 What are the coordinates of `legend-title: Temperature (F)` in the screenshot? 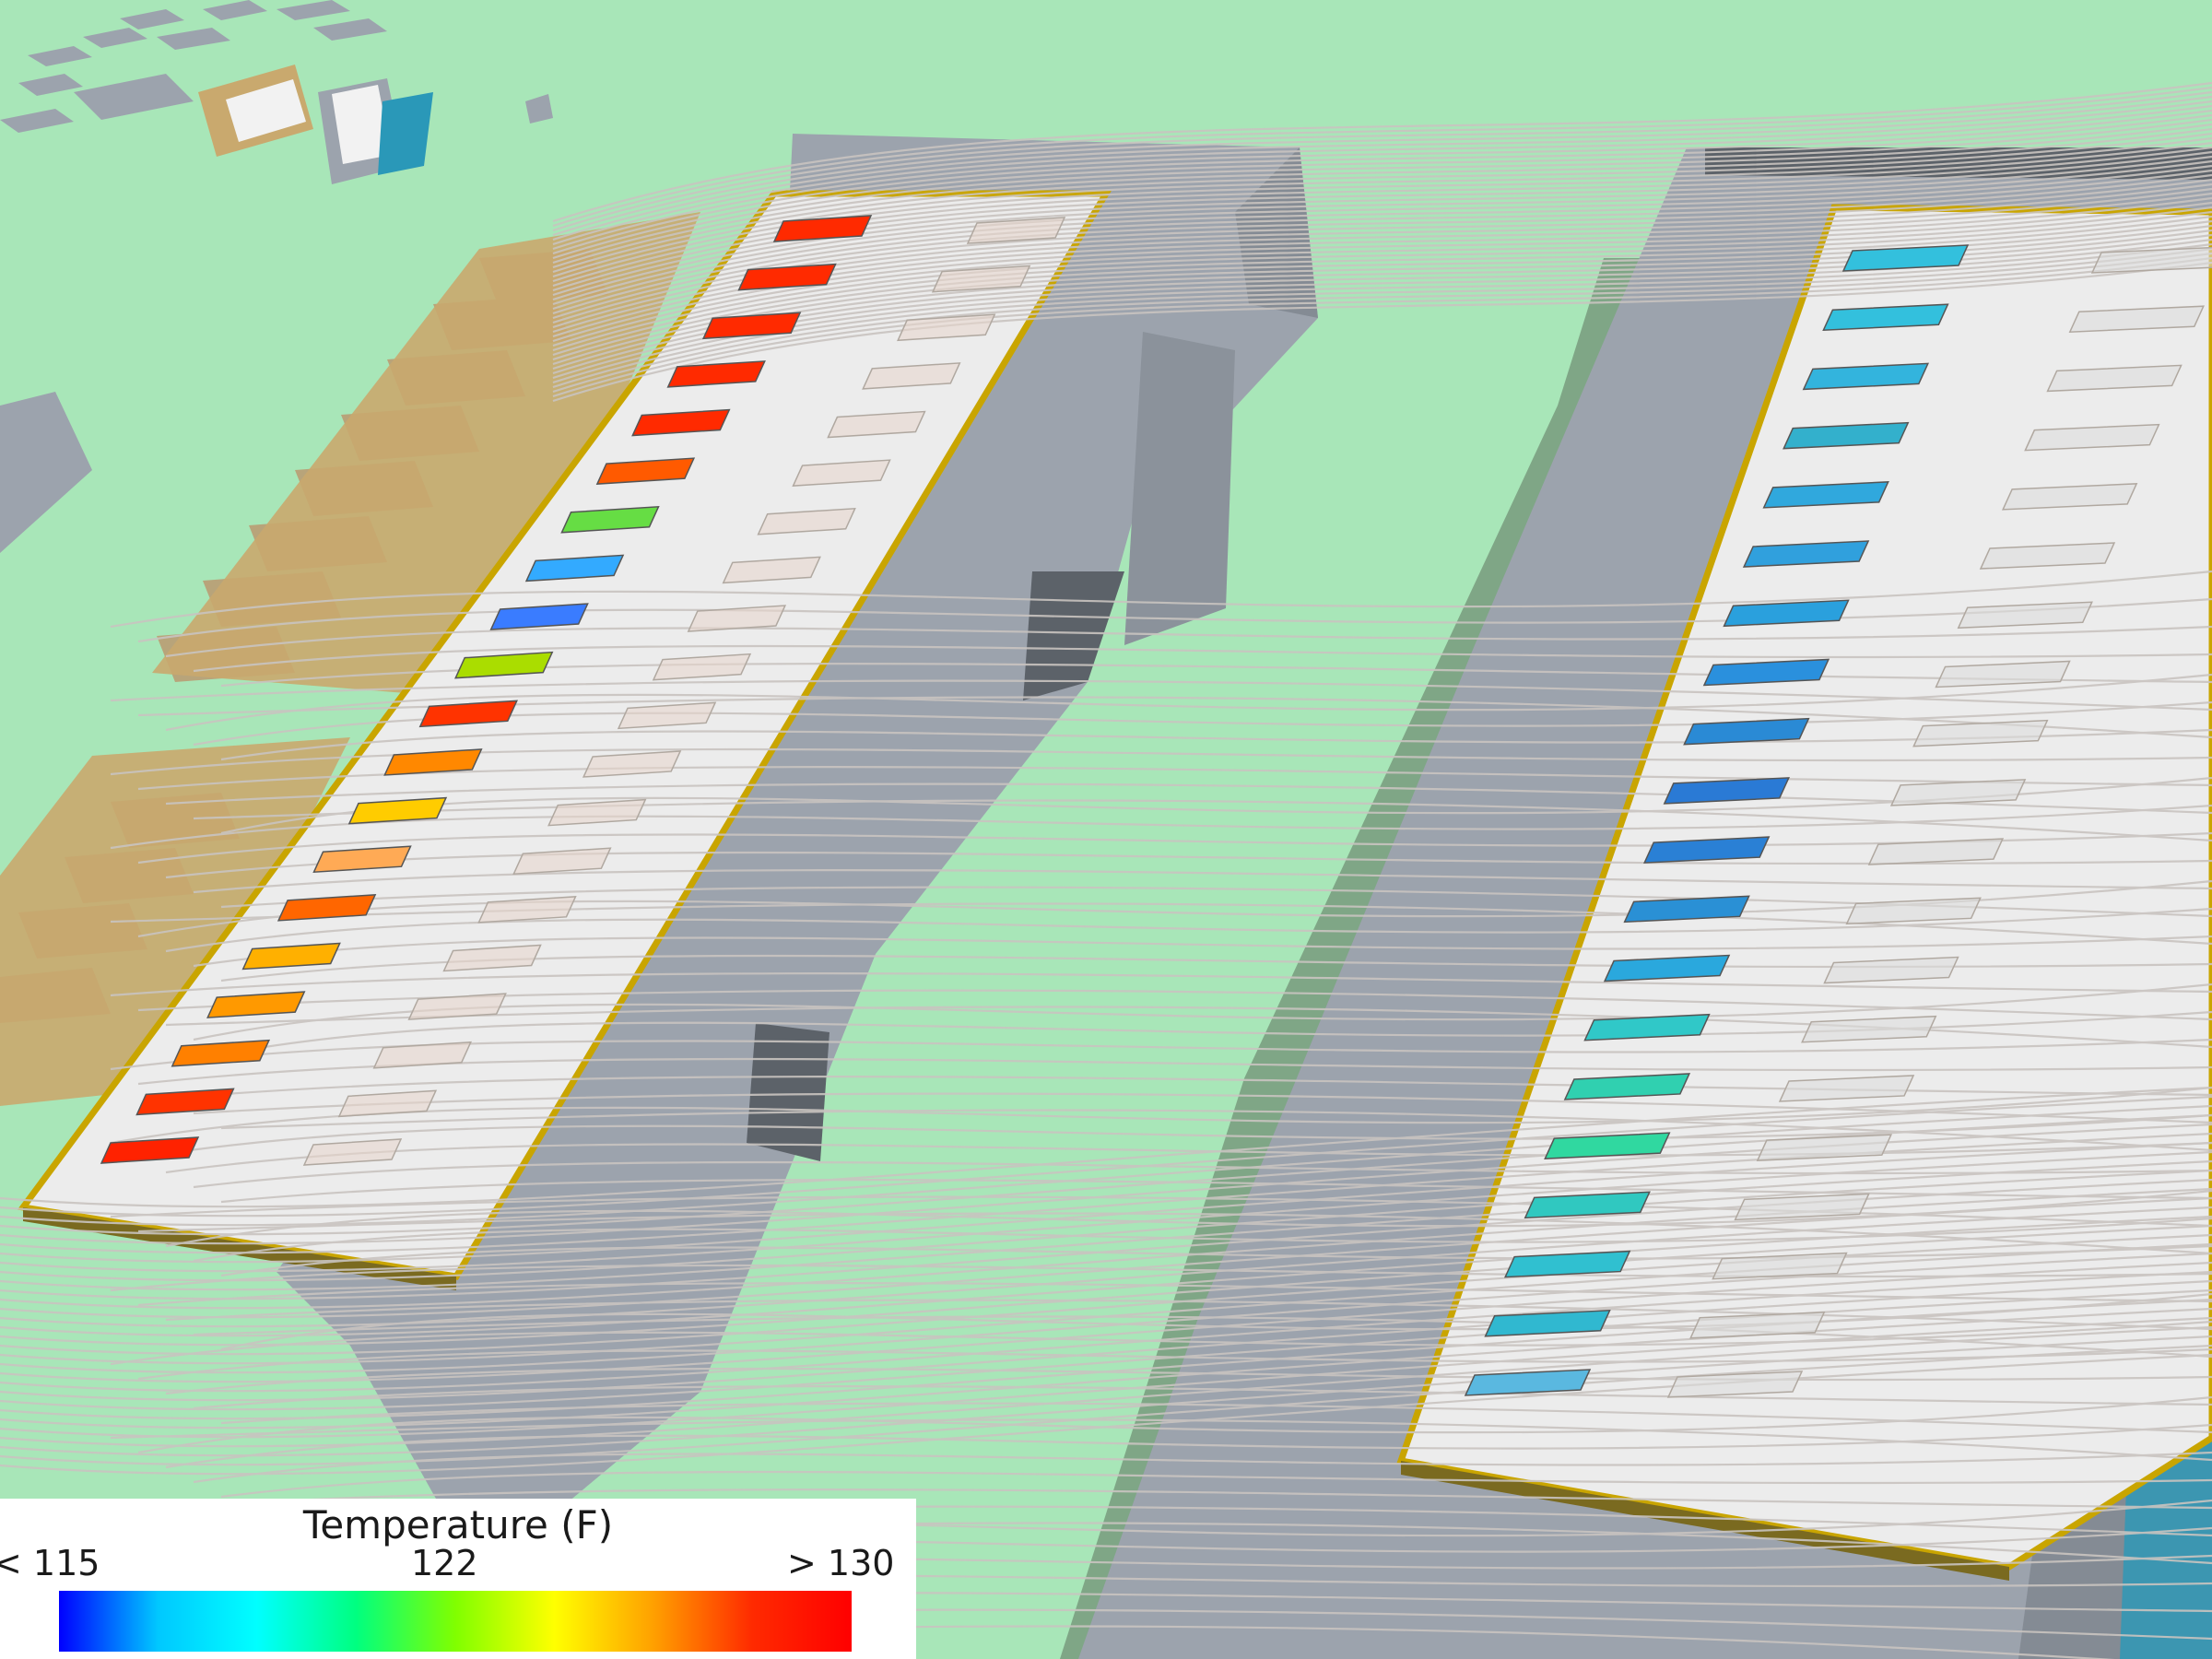 It's located at (458, 1524).